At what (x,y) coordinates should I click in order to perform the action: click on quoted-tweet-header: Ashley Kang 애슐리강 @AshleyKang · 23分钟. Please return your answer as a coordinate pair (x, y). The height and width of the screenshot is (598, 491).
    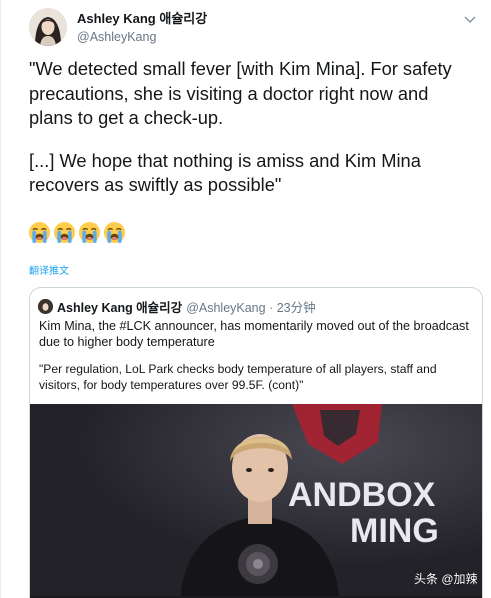
    Looking at the image, I should click on (177, 306).